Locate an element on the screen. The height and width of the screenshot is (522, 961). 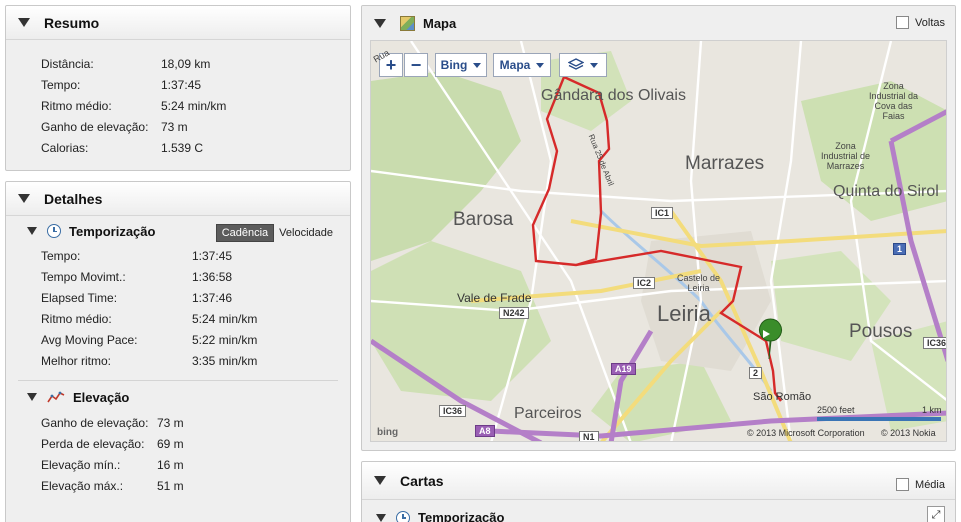
row-value: 16 m is located at coordinates (170, 465).